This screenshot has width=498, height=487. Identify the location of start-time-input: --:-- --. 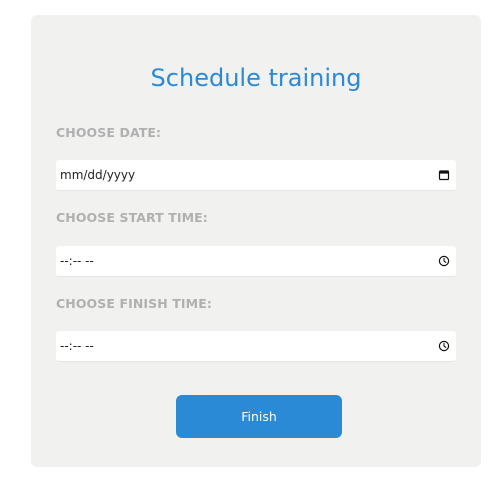
(256, 261).